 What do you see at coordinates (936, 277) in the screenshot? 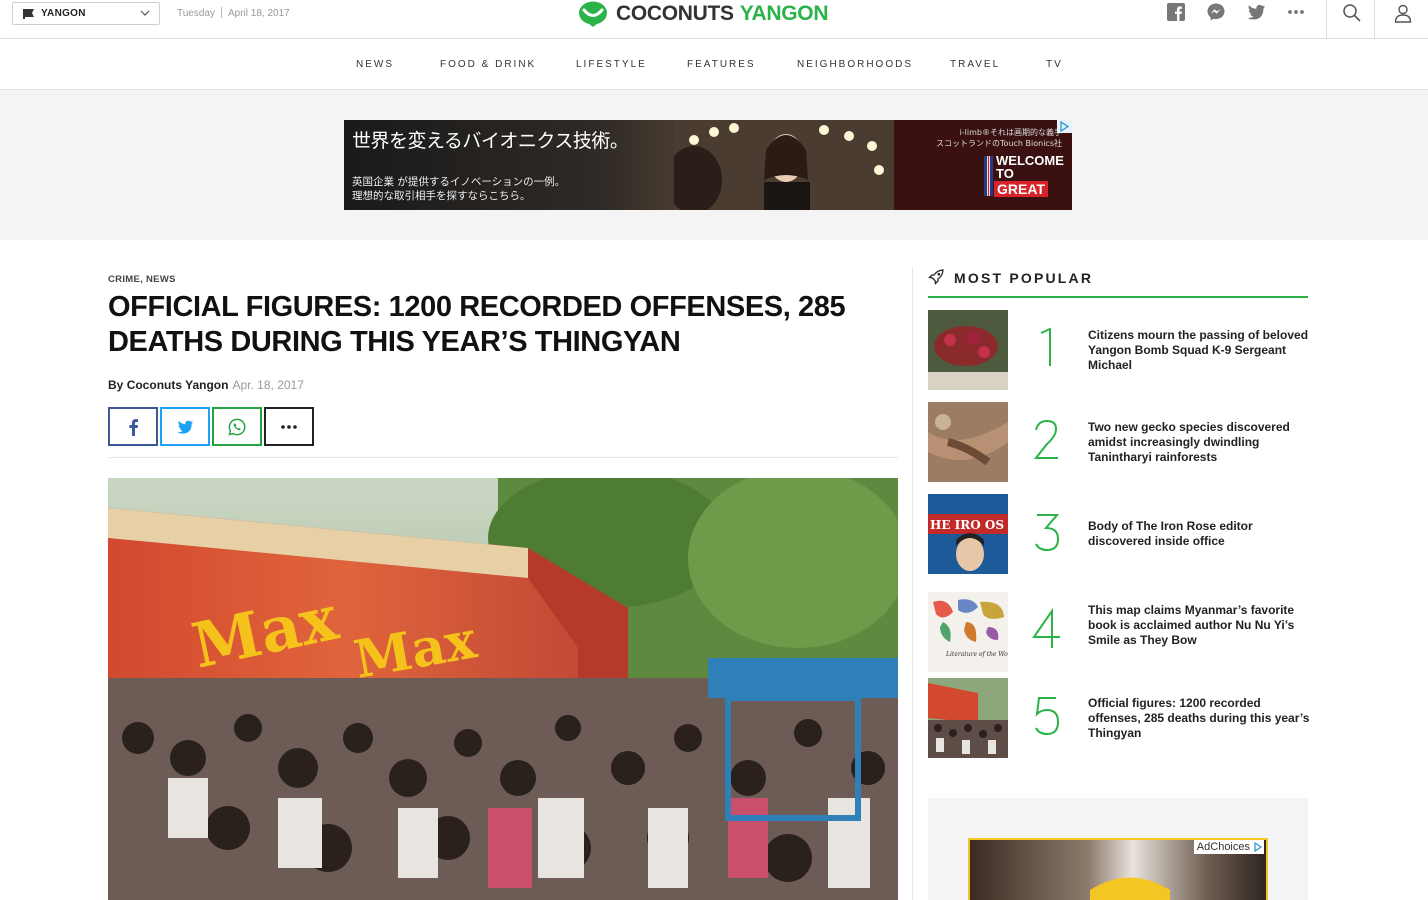
I see `rocket-icon` at bounding box center [936, 277].